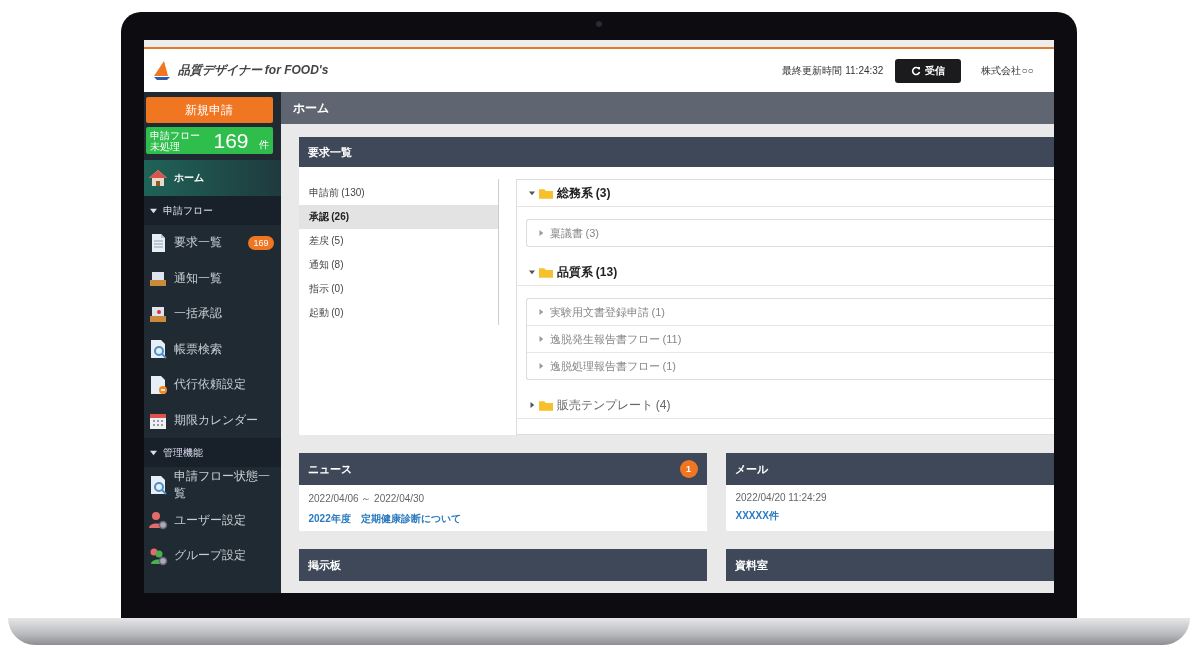 The height and width of the screenshot is (657, 1197). I want to click on item-label: 代行依頼設定, so click(209, 385).